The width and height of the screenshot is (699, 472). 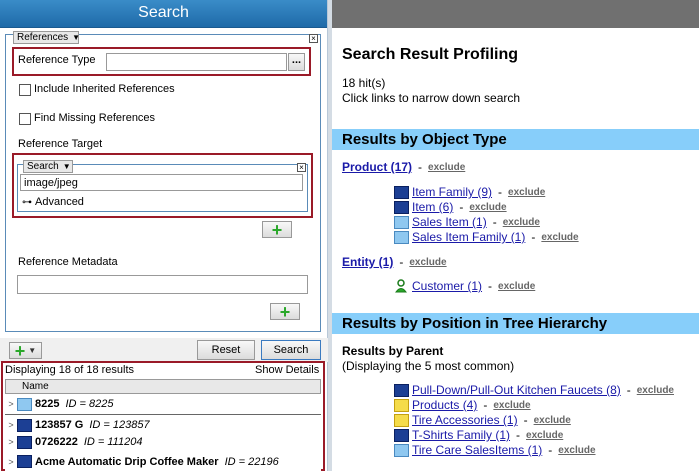 I want to click on parent-link: Tire Care SalesItems (1), so click(x=477, y=450).